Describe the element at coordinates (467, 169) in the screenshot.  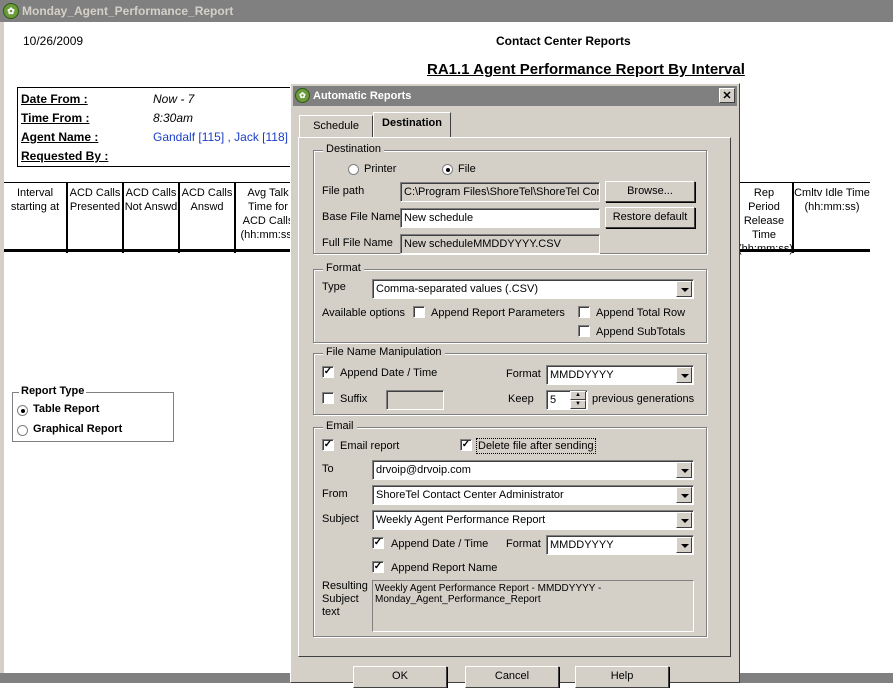
I see `file-label: File` at that location.